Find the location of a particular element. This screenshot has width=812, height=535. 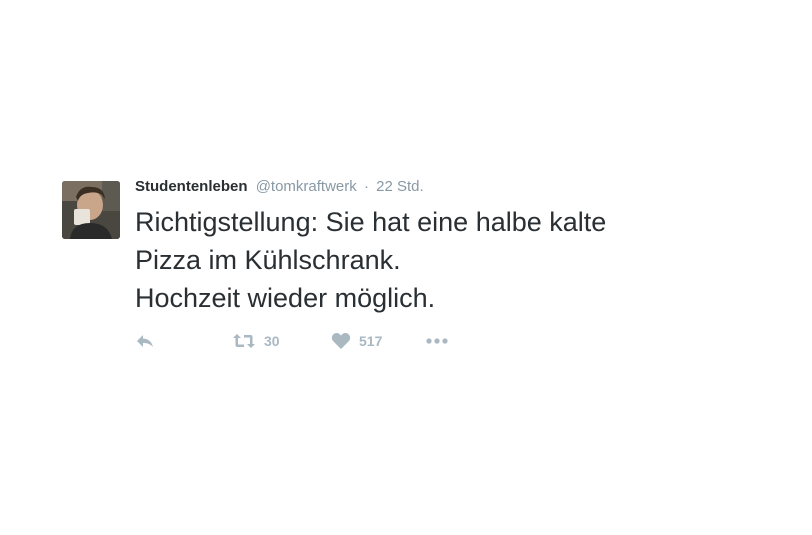

tweet-header: Studentenleben @tomkraftwerk · 22 Std. is located at coordinates (455, 187).